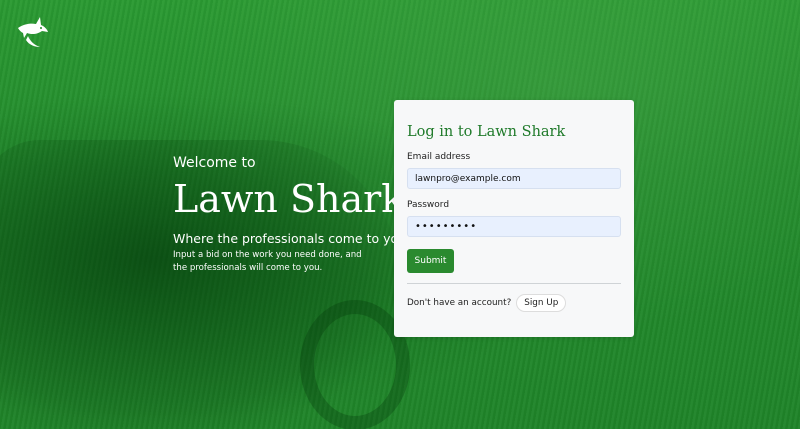 This screenshot has height=429, width=800. I want to click on shark-logo-icon, so click(32, 32).